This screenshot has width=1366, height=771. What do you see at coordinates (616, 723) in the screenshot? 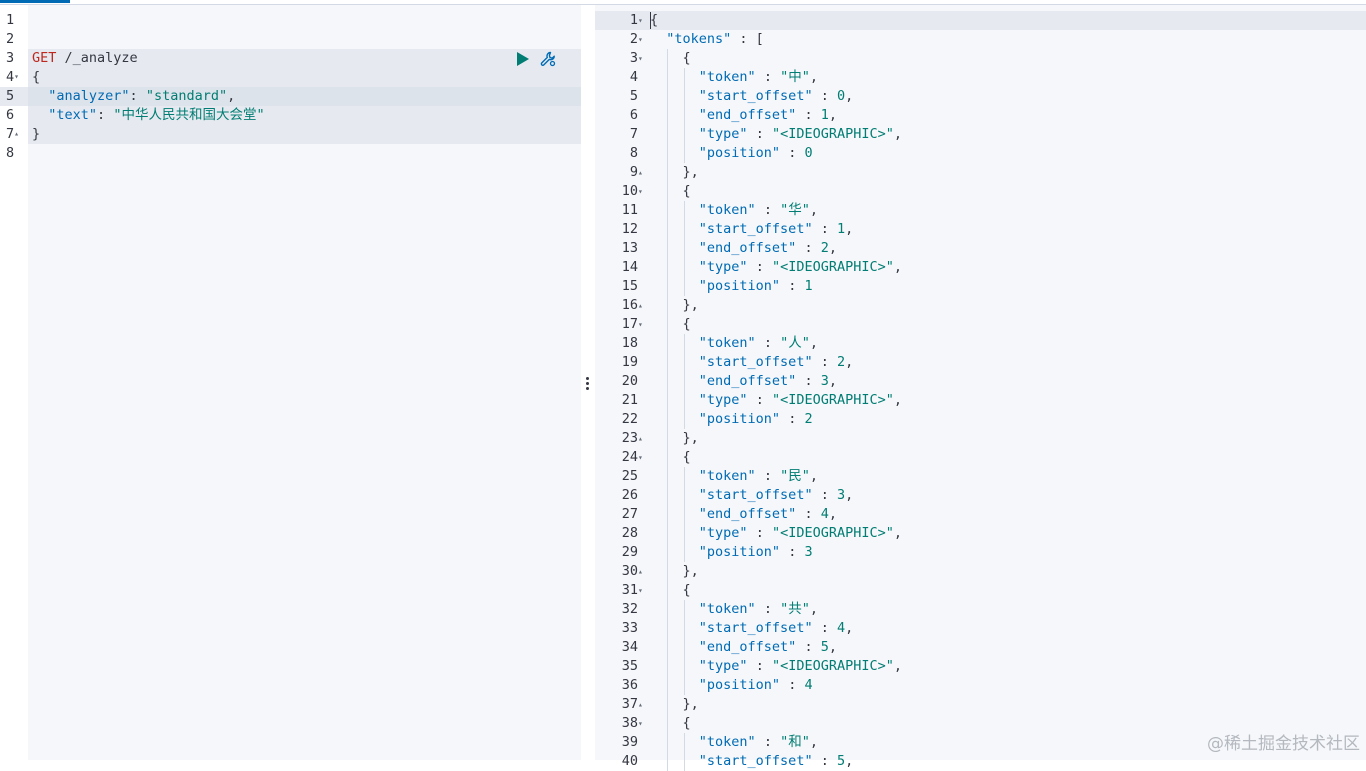
I see `line-number: 38` at bounding box center [616, 723].